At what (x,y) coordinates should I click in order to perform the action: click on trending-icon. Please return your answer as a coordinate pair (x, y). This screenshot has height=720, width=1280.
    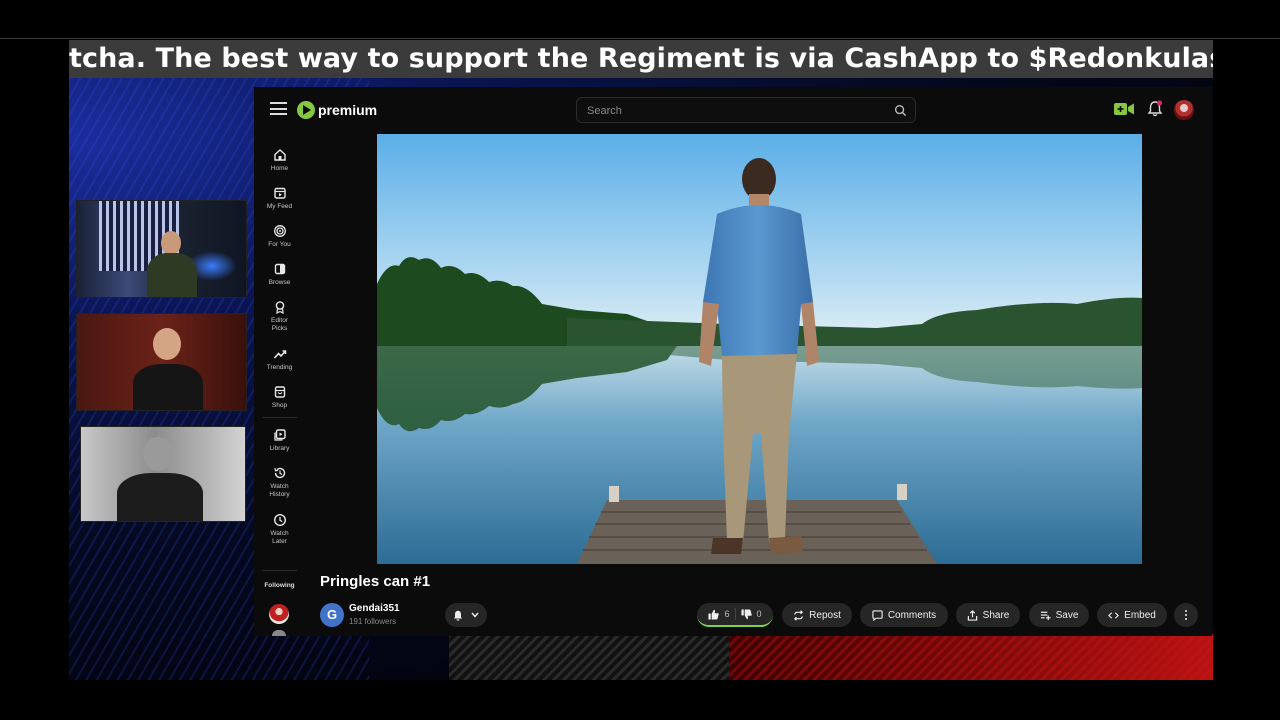
    Looking at the image, I should click on (279, 354).